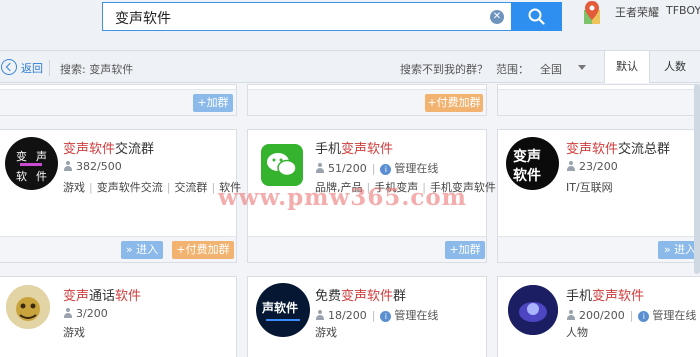 The height and width of the screenshot is (357, 700). Describe the element at coordinates (31, 163) in the screenshot. I see `group-avatar: 变 声 软 件` at that location.